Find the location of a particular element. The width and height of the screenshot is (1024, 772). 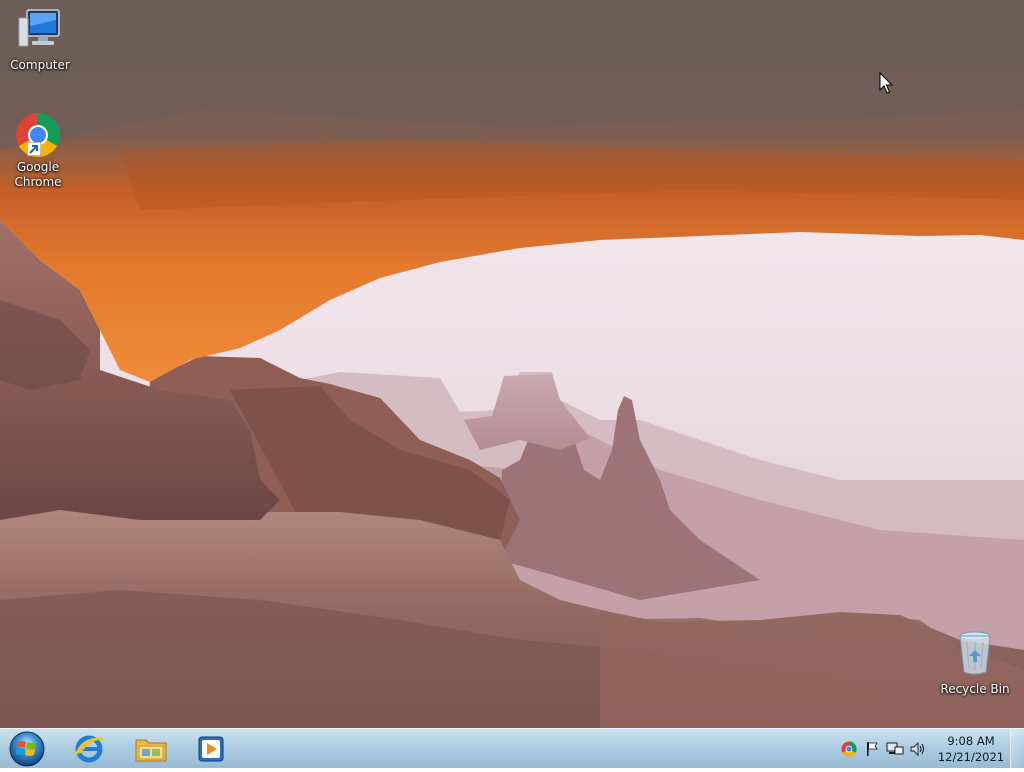

clock-time: 9:08 AM is located at coordinates (971, 741).